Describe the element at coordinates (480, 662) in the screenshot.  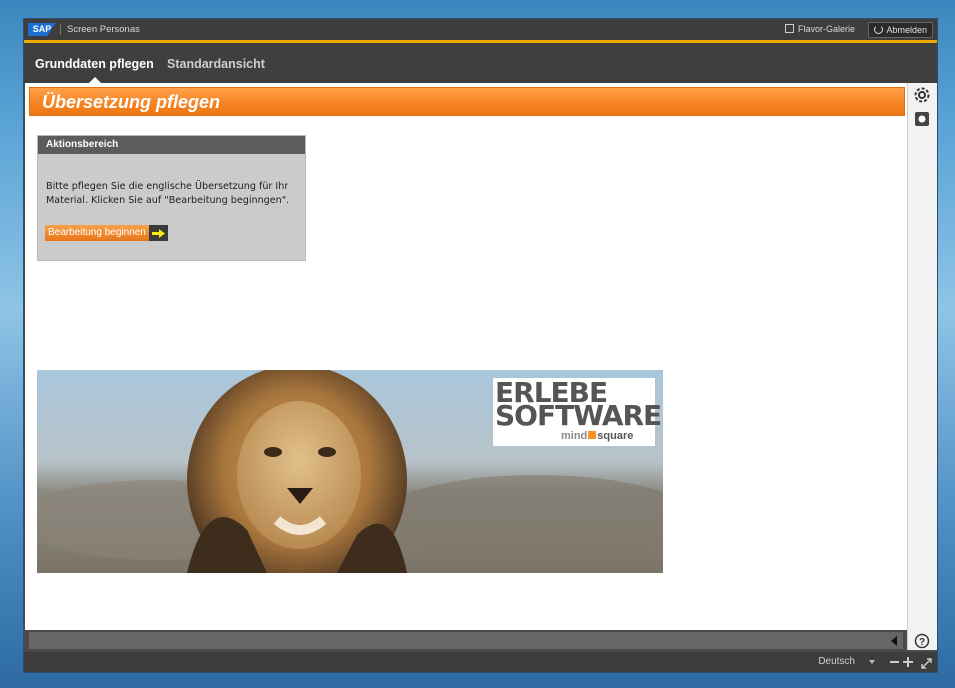
I see `bottom-bar: Deutsch` at that location.